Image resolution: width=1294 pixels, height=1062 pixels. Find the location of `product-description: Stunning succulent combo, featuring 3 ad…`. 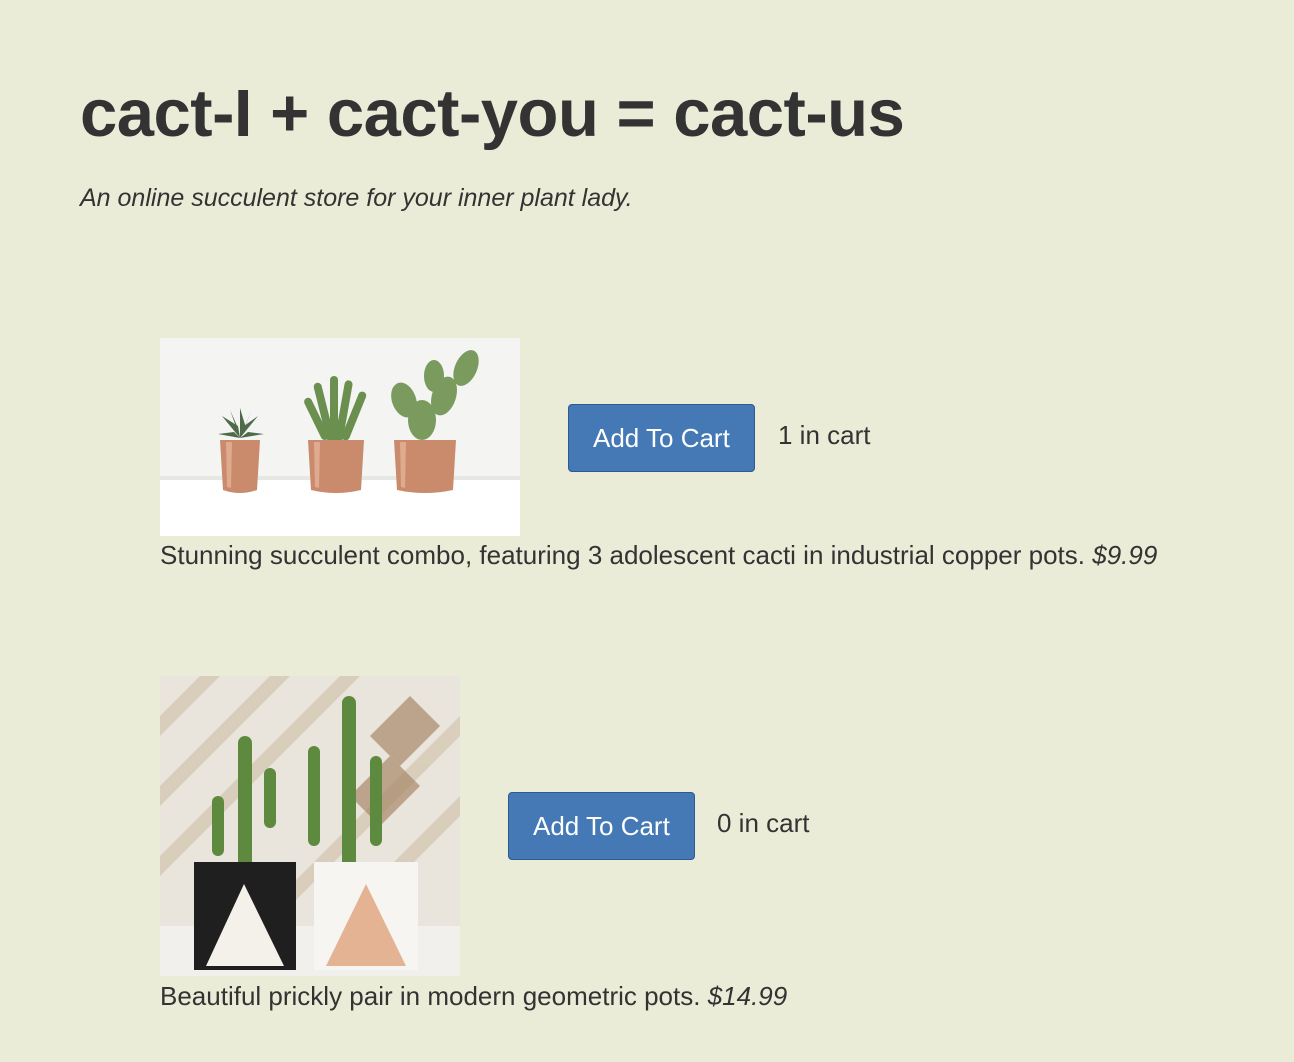

product-description: Stunning succulent combo, featuring 3 ad… is located at coordinates (658, 555).